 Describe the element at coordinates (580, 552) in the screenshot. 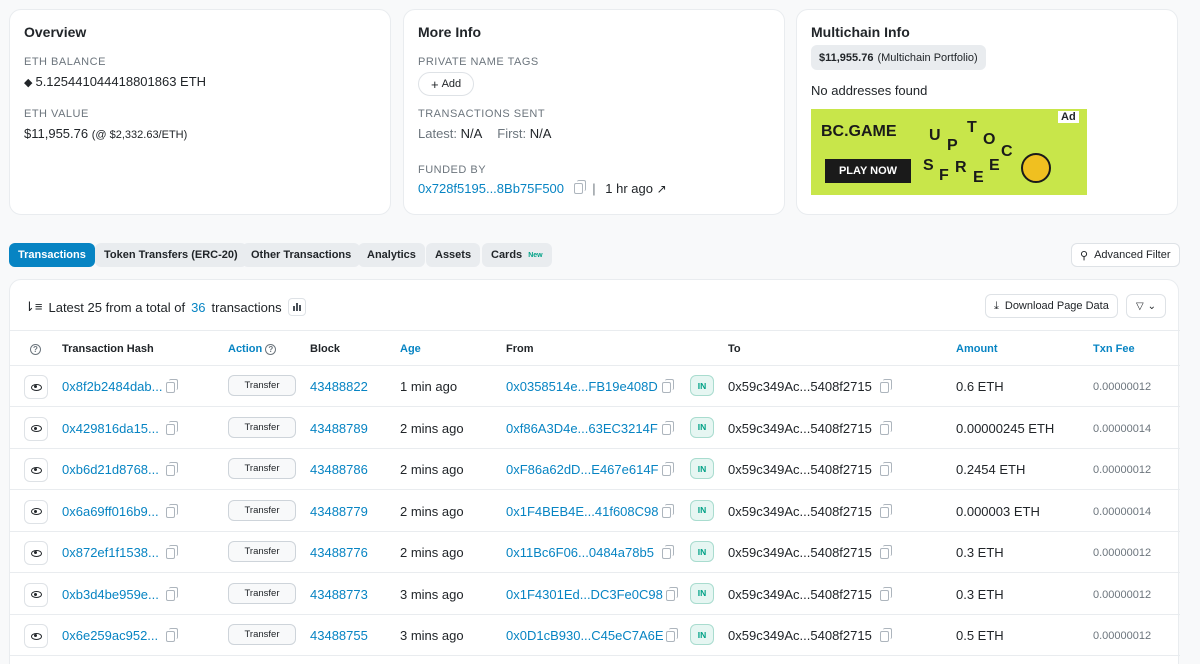

I see `from-address-link: 0x11Bc6F06...0484a78b5` at that location.